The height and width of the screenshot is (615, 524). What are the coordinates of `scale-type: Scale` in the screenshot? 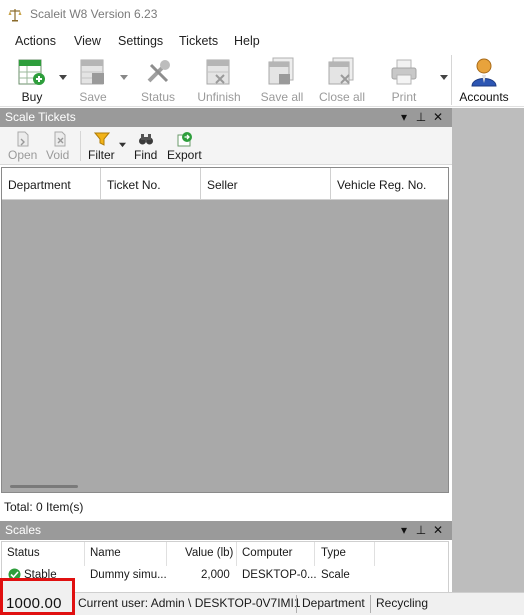 It's located at (335, 575).